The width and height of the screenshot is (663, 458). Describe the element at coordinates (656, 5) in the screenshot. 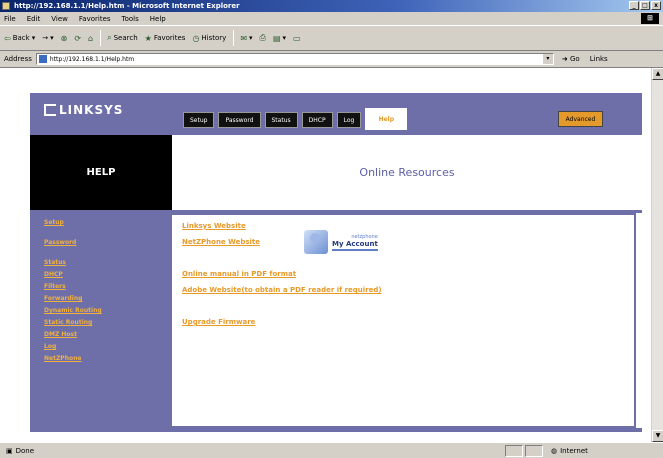

I see `close-button: x` at that location.